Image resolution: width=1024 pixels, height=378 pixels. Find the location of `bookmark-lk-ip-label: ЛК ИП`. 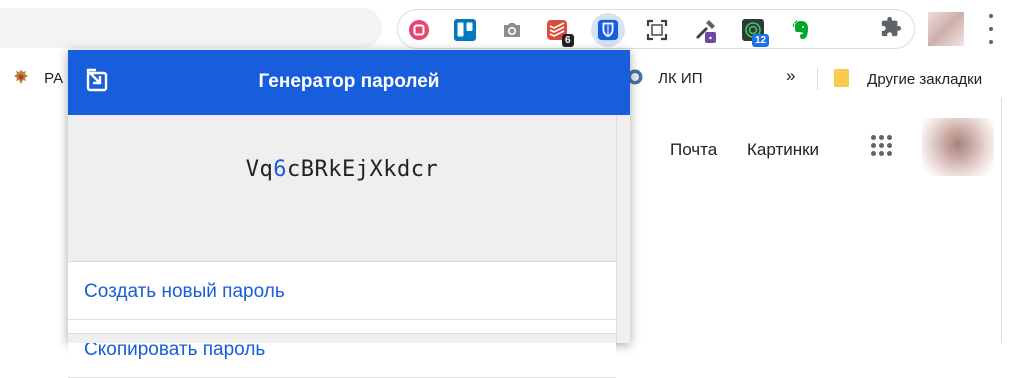

bookmark-lk-ip-label: ЛК ИП is located at coordinates (680, 78).